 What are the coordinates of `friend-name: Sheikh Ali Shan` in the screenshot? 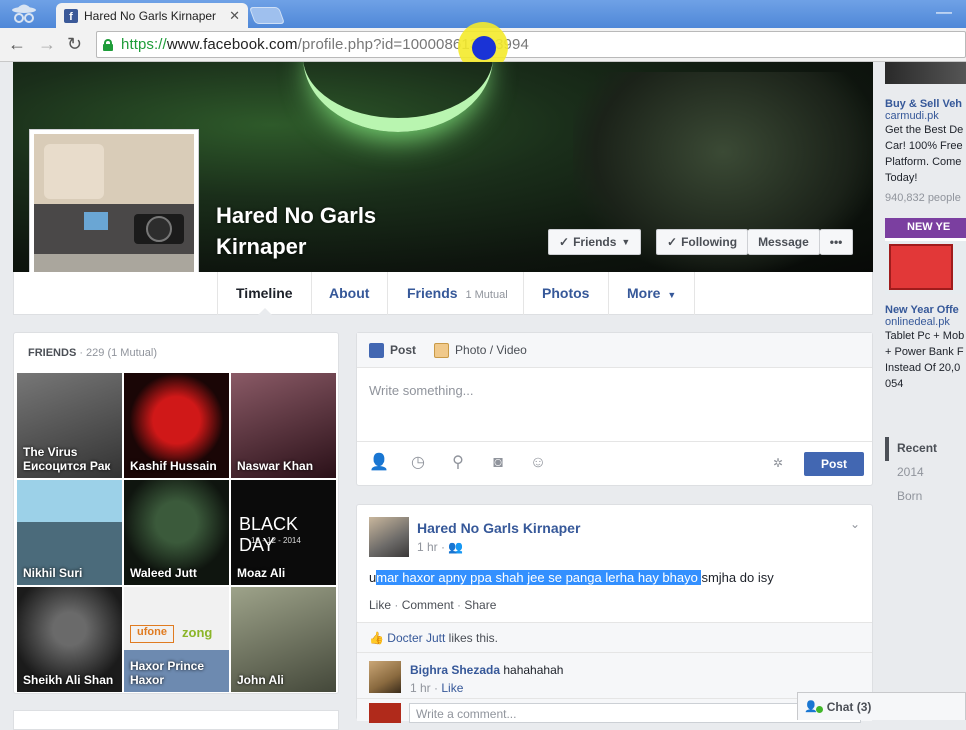 It's located at (68, 680).